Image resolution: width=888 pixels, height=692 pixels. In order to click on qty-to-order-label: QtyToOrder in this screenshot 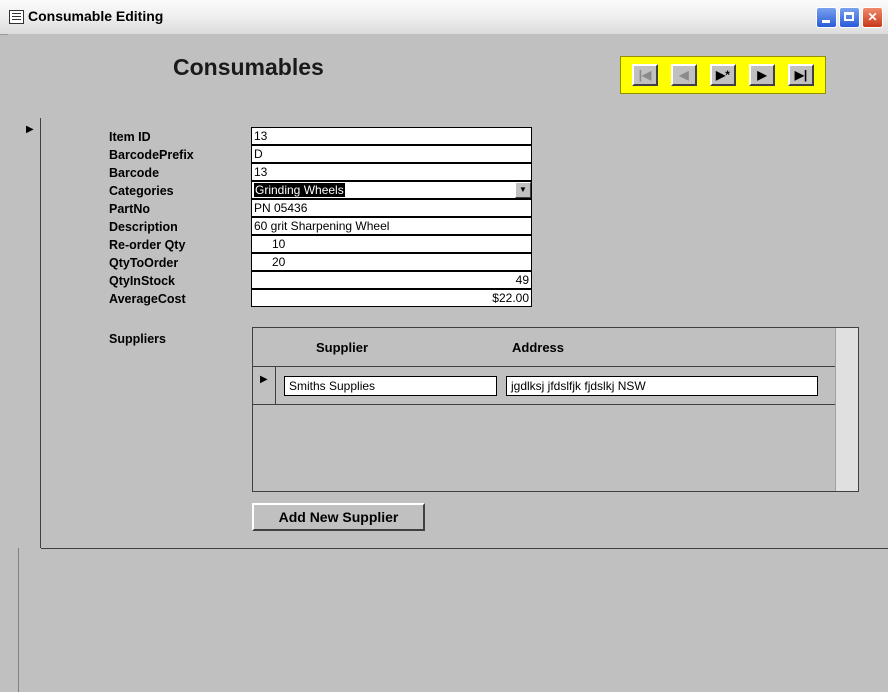, I will do `click(144, 263)`.